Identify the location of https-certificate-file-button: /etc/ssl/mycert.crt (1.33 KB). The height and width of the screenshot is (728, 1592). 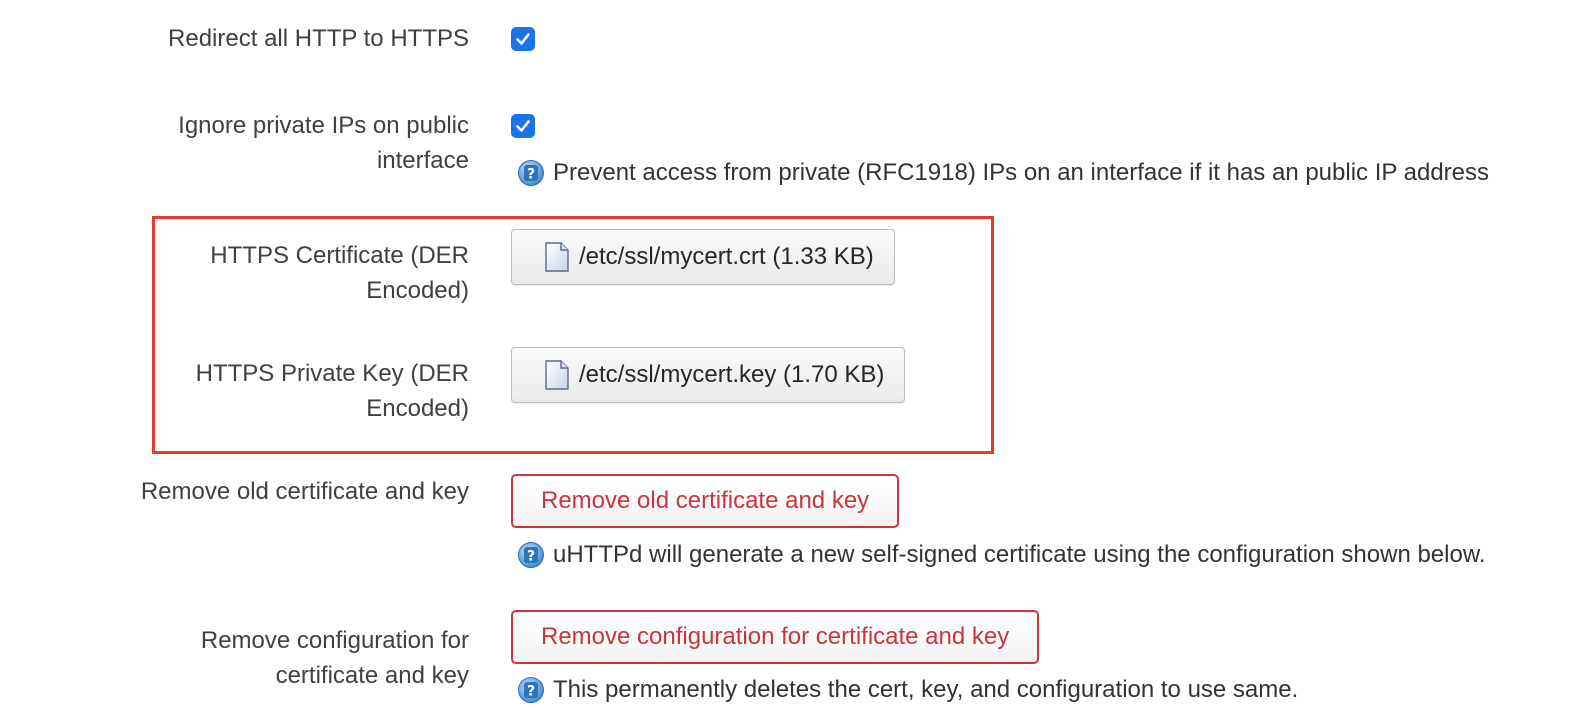
(703, 257).